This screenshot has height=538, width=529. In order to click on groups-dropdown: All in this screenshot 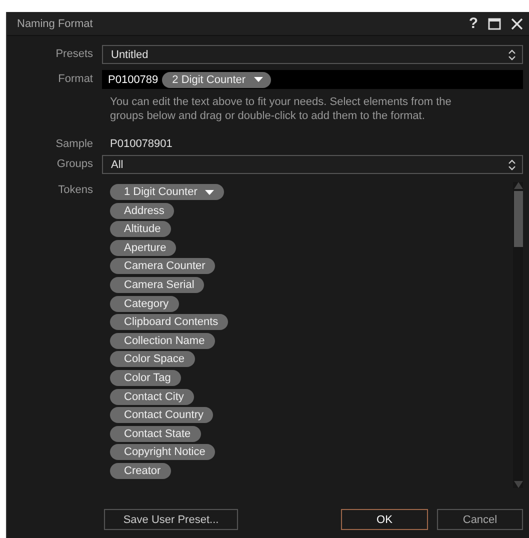, I will do `click(312, 164)`.